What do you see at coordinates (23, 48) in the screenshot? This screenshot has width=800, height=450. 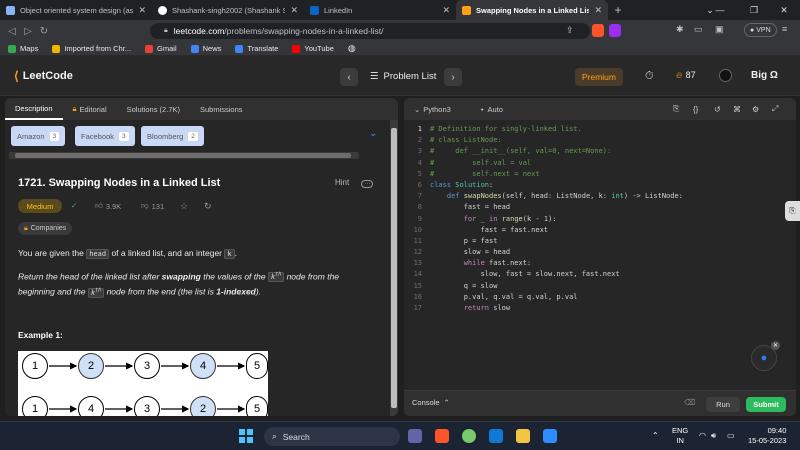 I see `bookmark-maps: Maps` at bounding box center [23, 48].